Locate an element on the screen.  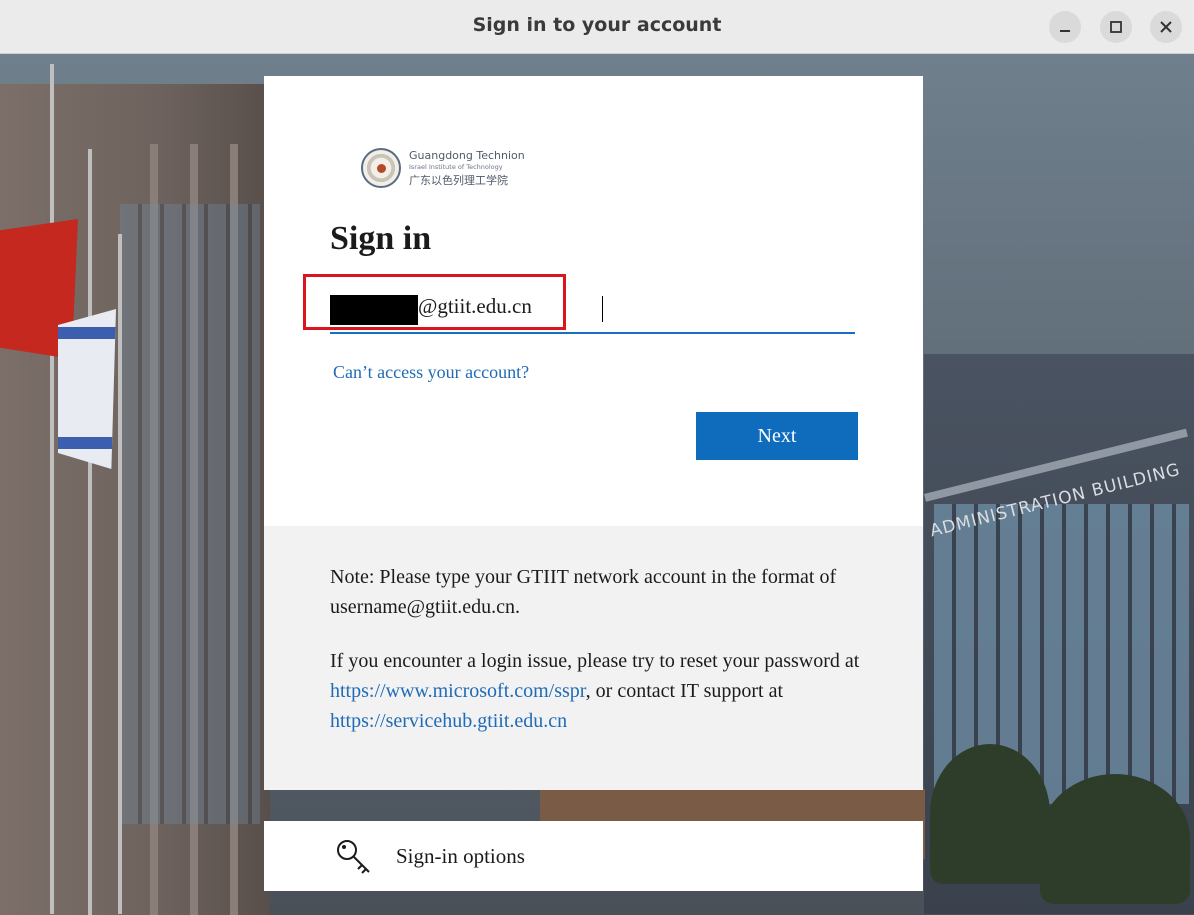
title-bar: Sign in to your account is located at coordinates (597, 27).